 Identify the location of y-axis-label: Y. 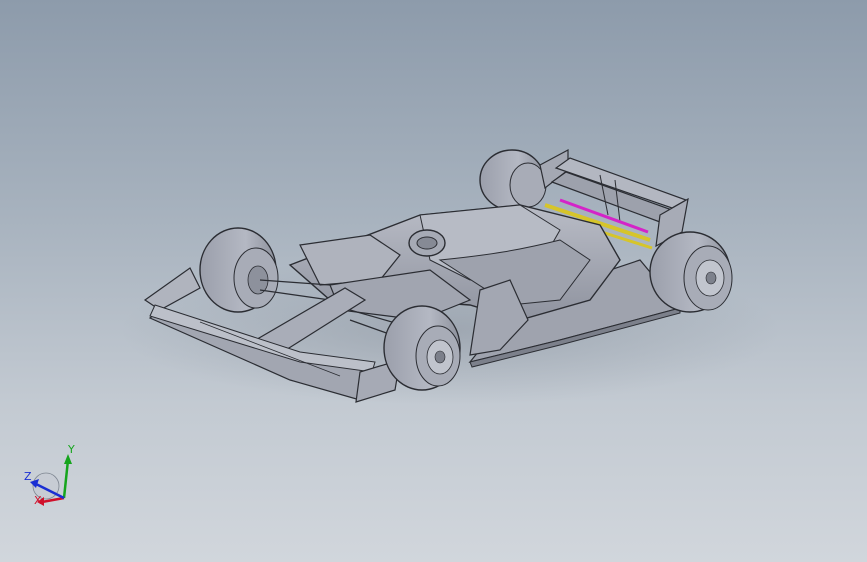
(71, 449).